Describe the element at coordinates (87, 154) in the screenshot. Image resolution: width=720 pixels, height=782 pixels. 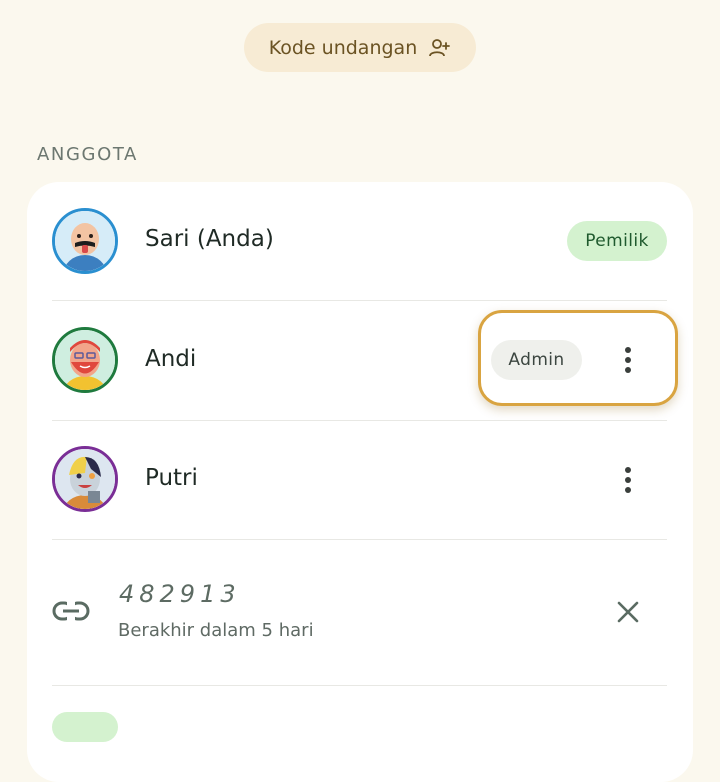
I see `section-title: ANGGOTA` at that location.